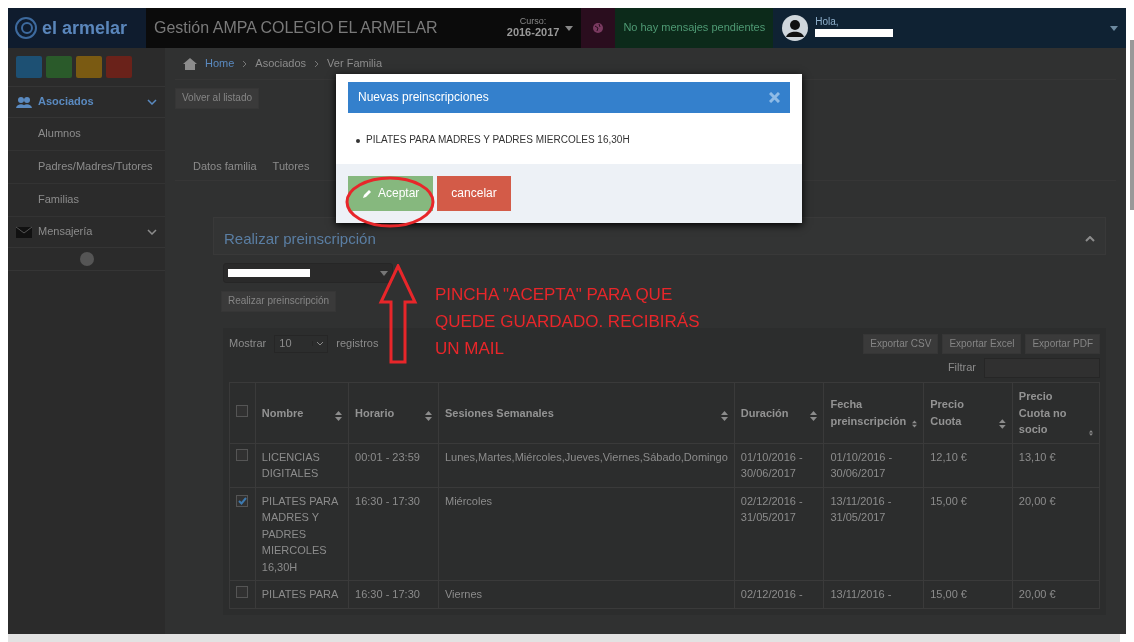 The width and height of the screenshot is (1134, 642). I want to click on export-button: Exportar Excel, so click(982, 344).